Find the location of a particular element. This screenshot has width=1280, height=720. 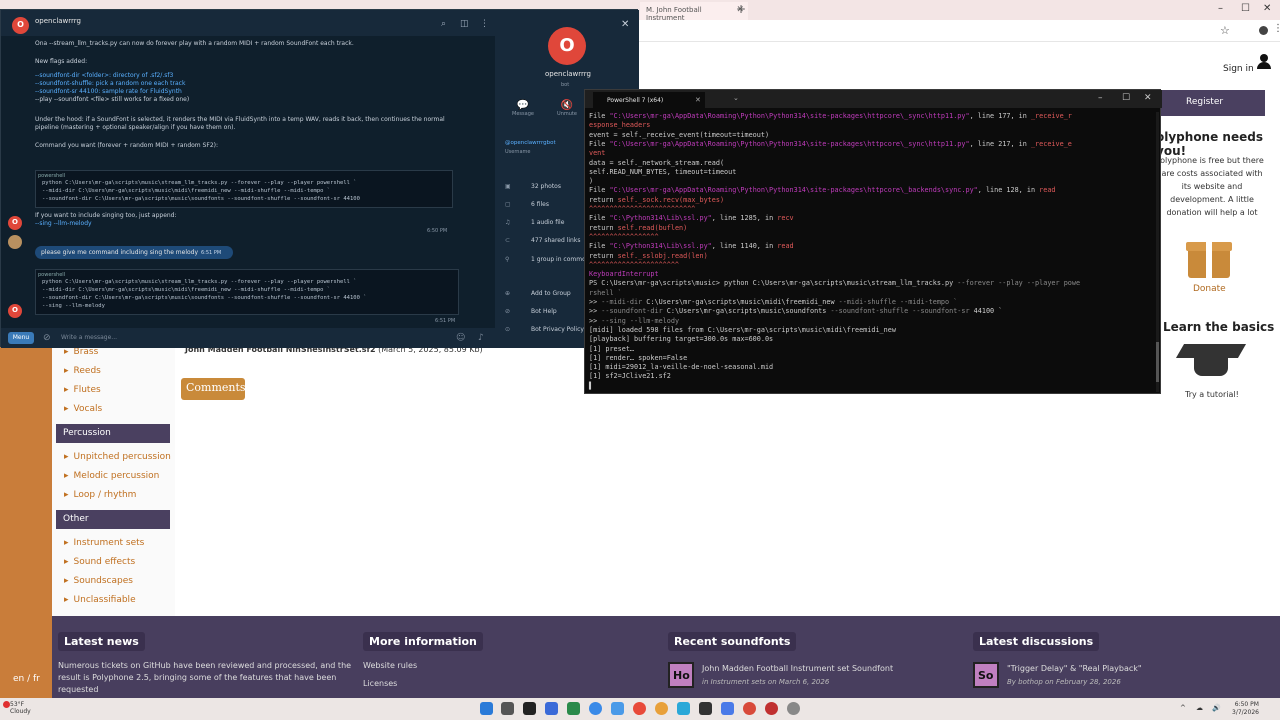

attach-icon: ⊘ is located at coordinates (47, 338).